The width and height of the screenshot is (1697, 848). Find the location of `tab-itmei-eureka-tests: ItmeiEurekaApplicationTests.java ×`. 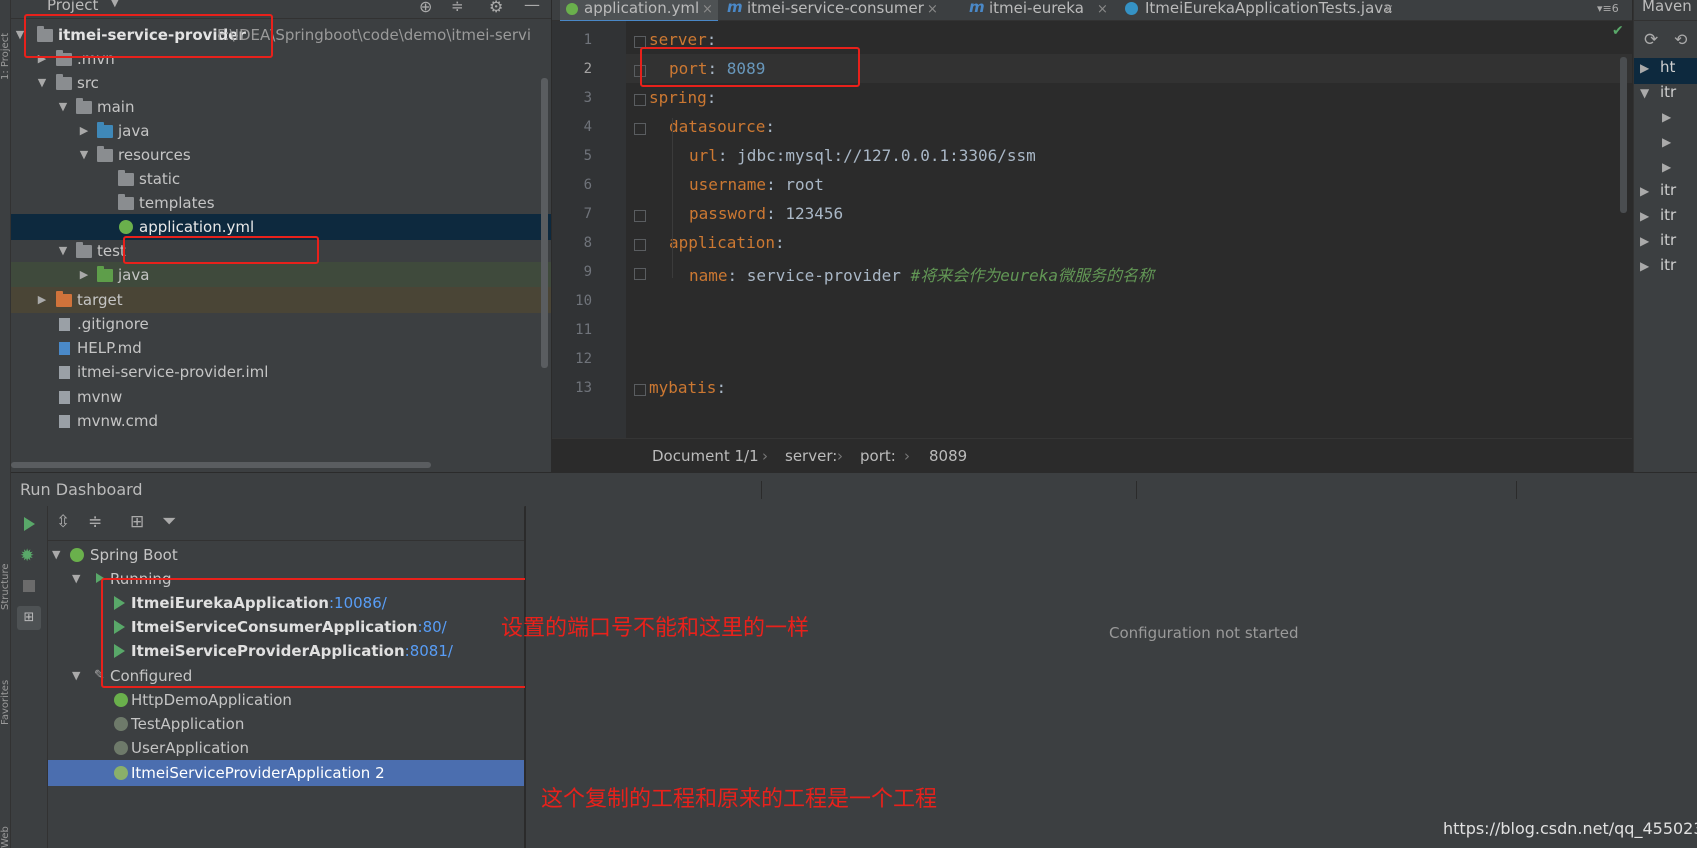

tab-itmei-eureka-tests: ItmeiEurekaApplicationTests.java × is located at coordinates (1290, 10).